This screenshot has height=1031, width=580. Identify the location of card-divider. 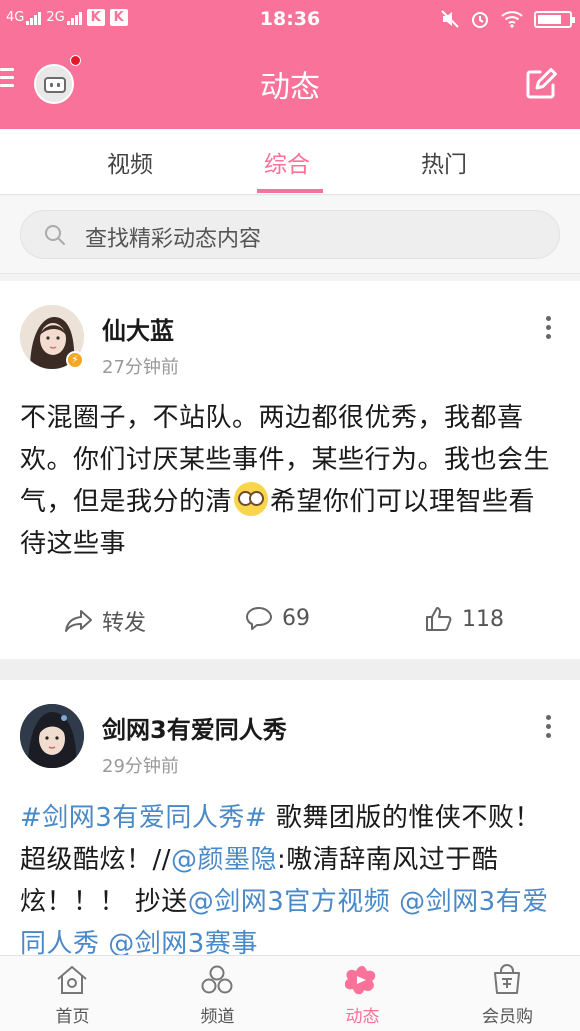
(290, 669).